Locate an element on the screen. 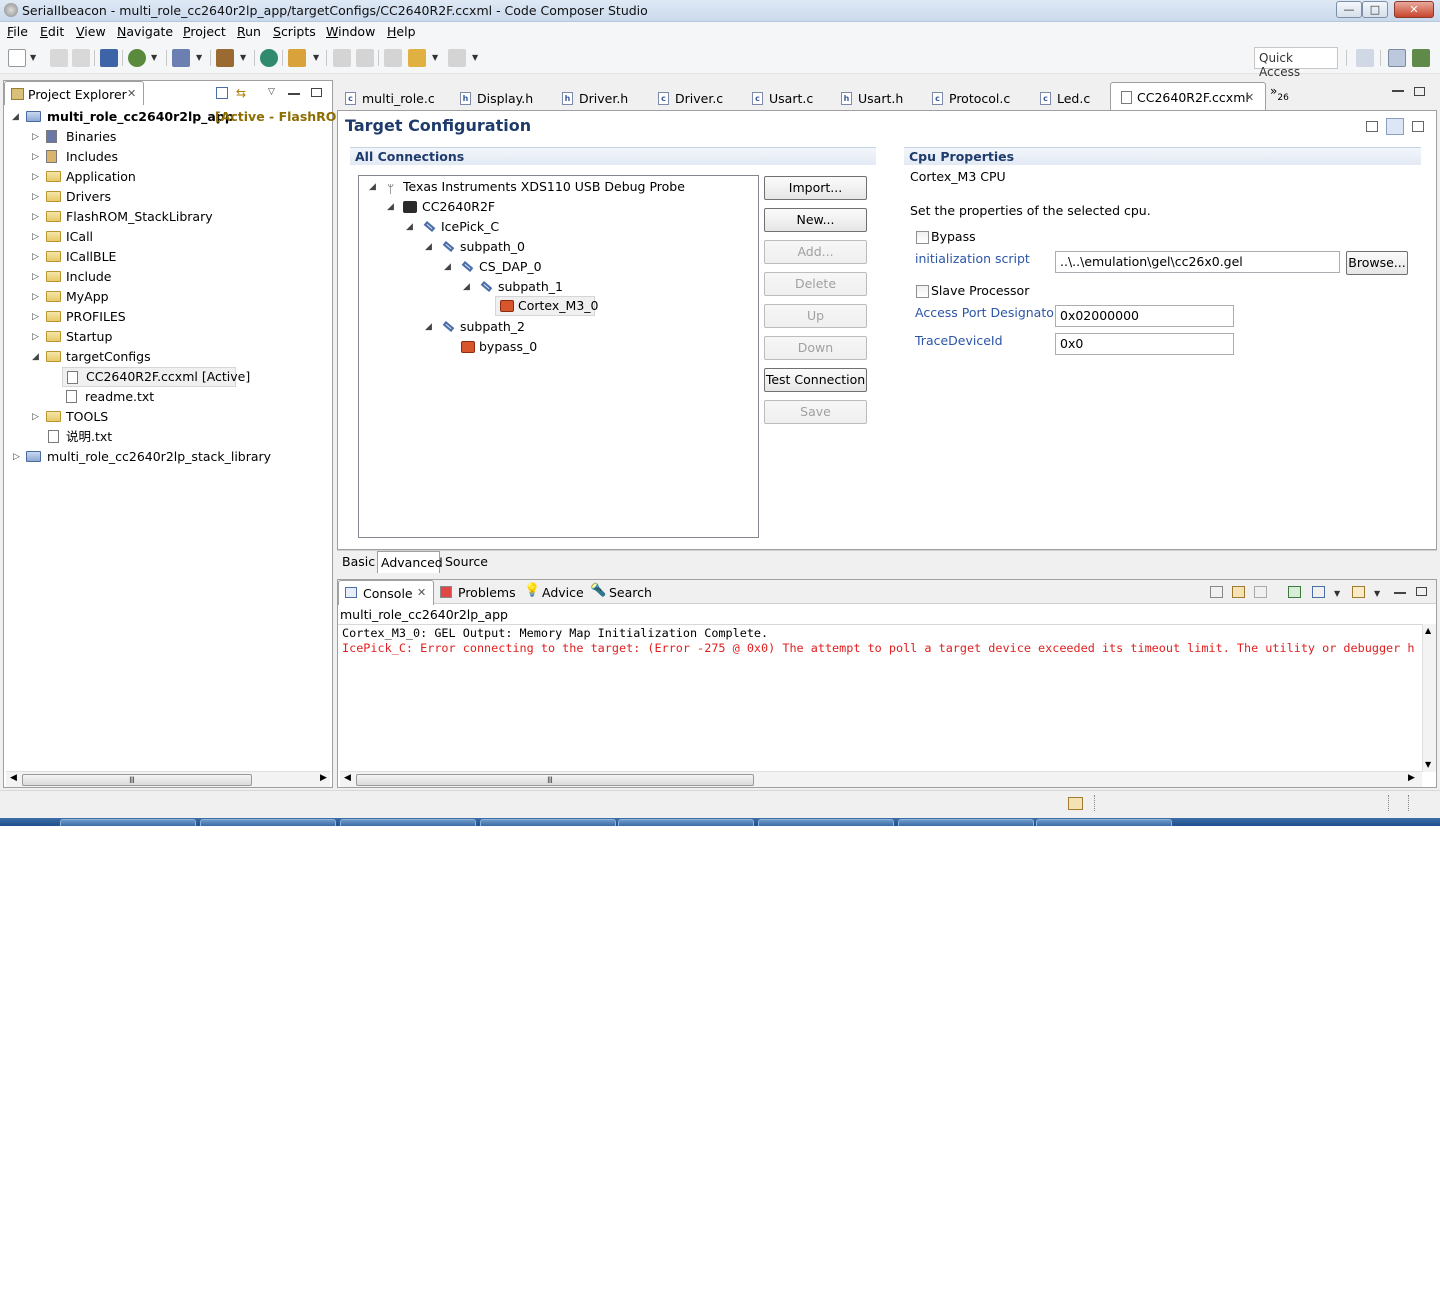 The width and height of the screenshot is (1440, 1312). build-dropdown-icon: ▼ is located at coordinates (243, 57).